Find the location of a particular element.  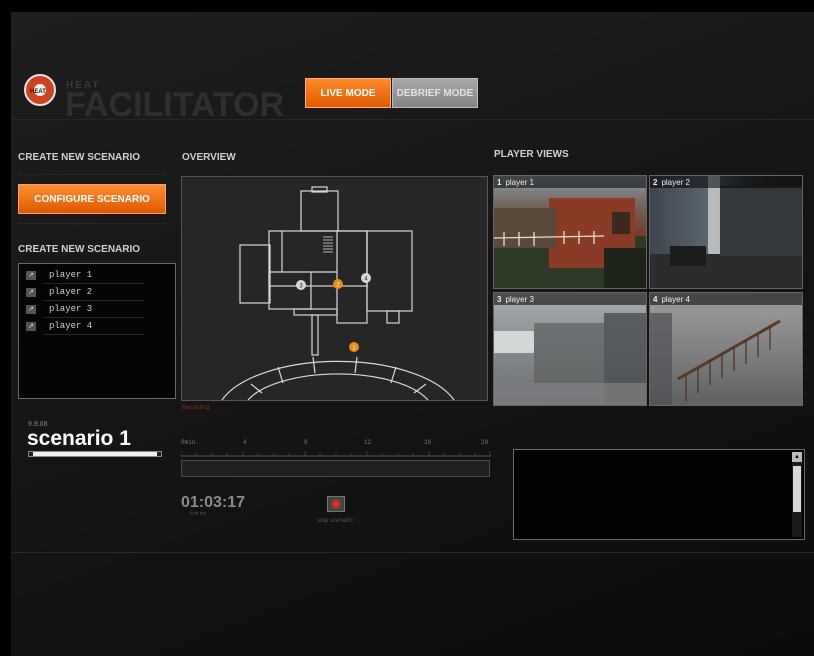

player-list-item: ↗ player 4 is located at coordinates (85, 327).